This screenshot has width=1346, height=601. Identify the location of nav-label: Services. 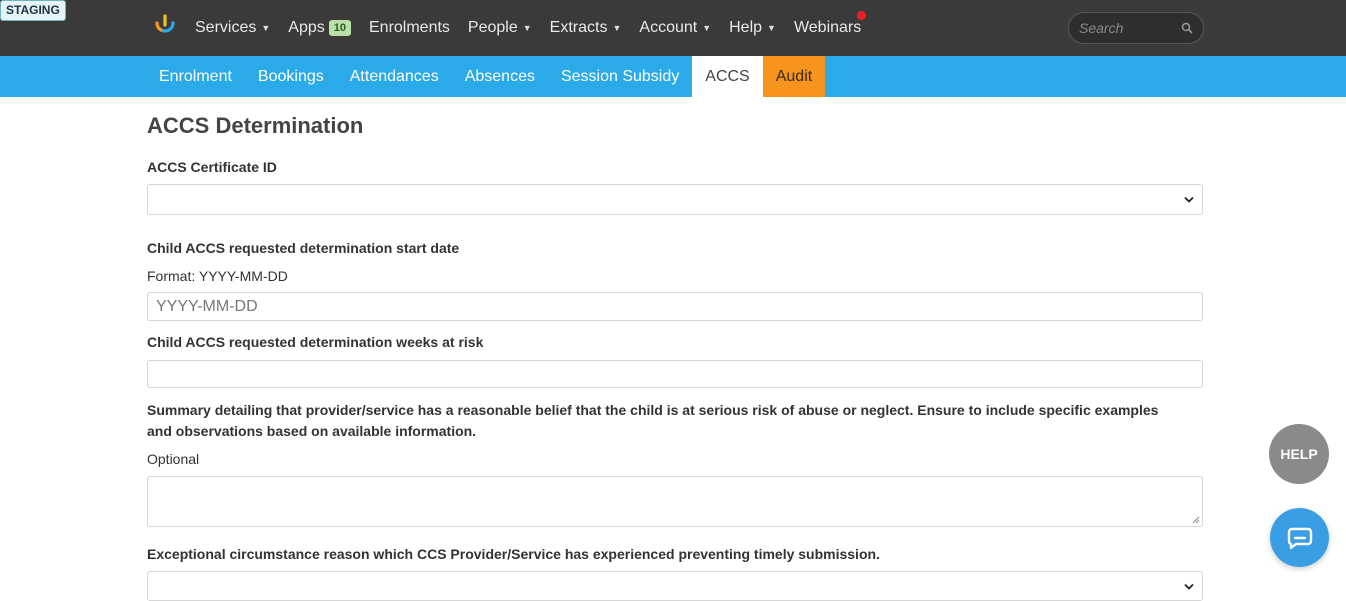
(226, 27).